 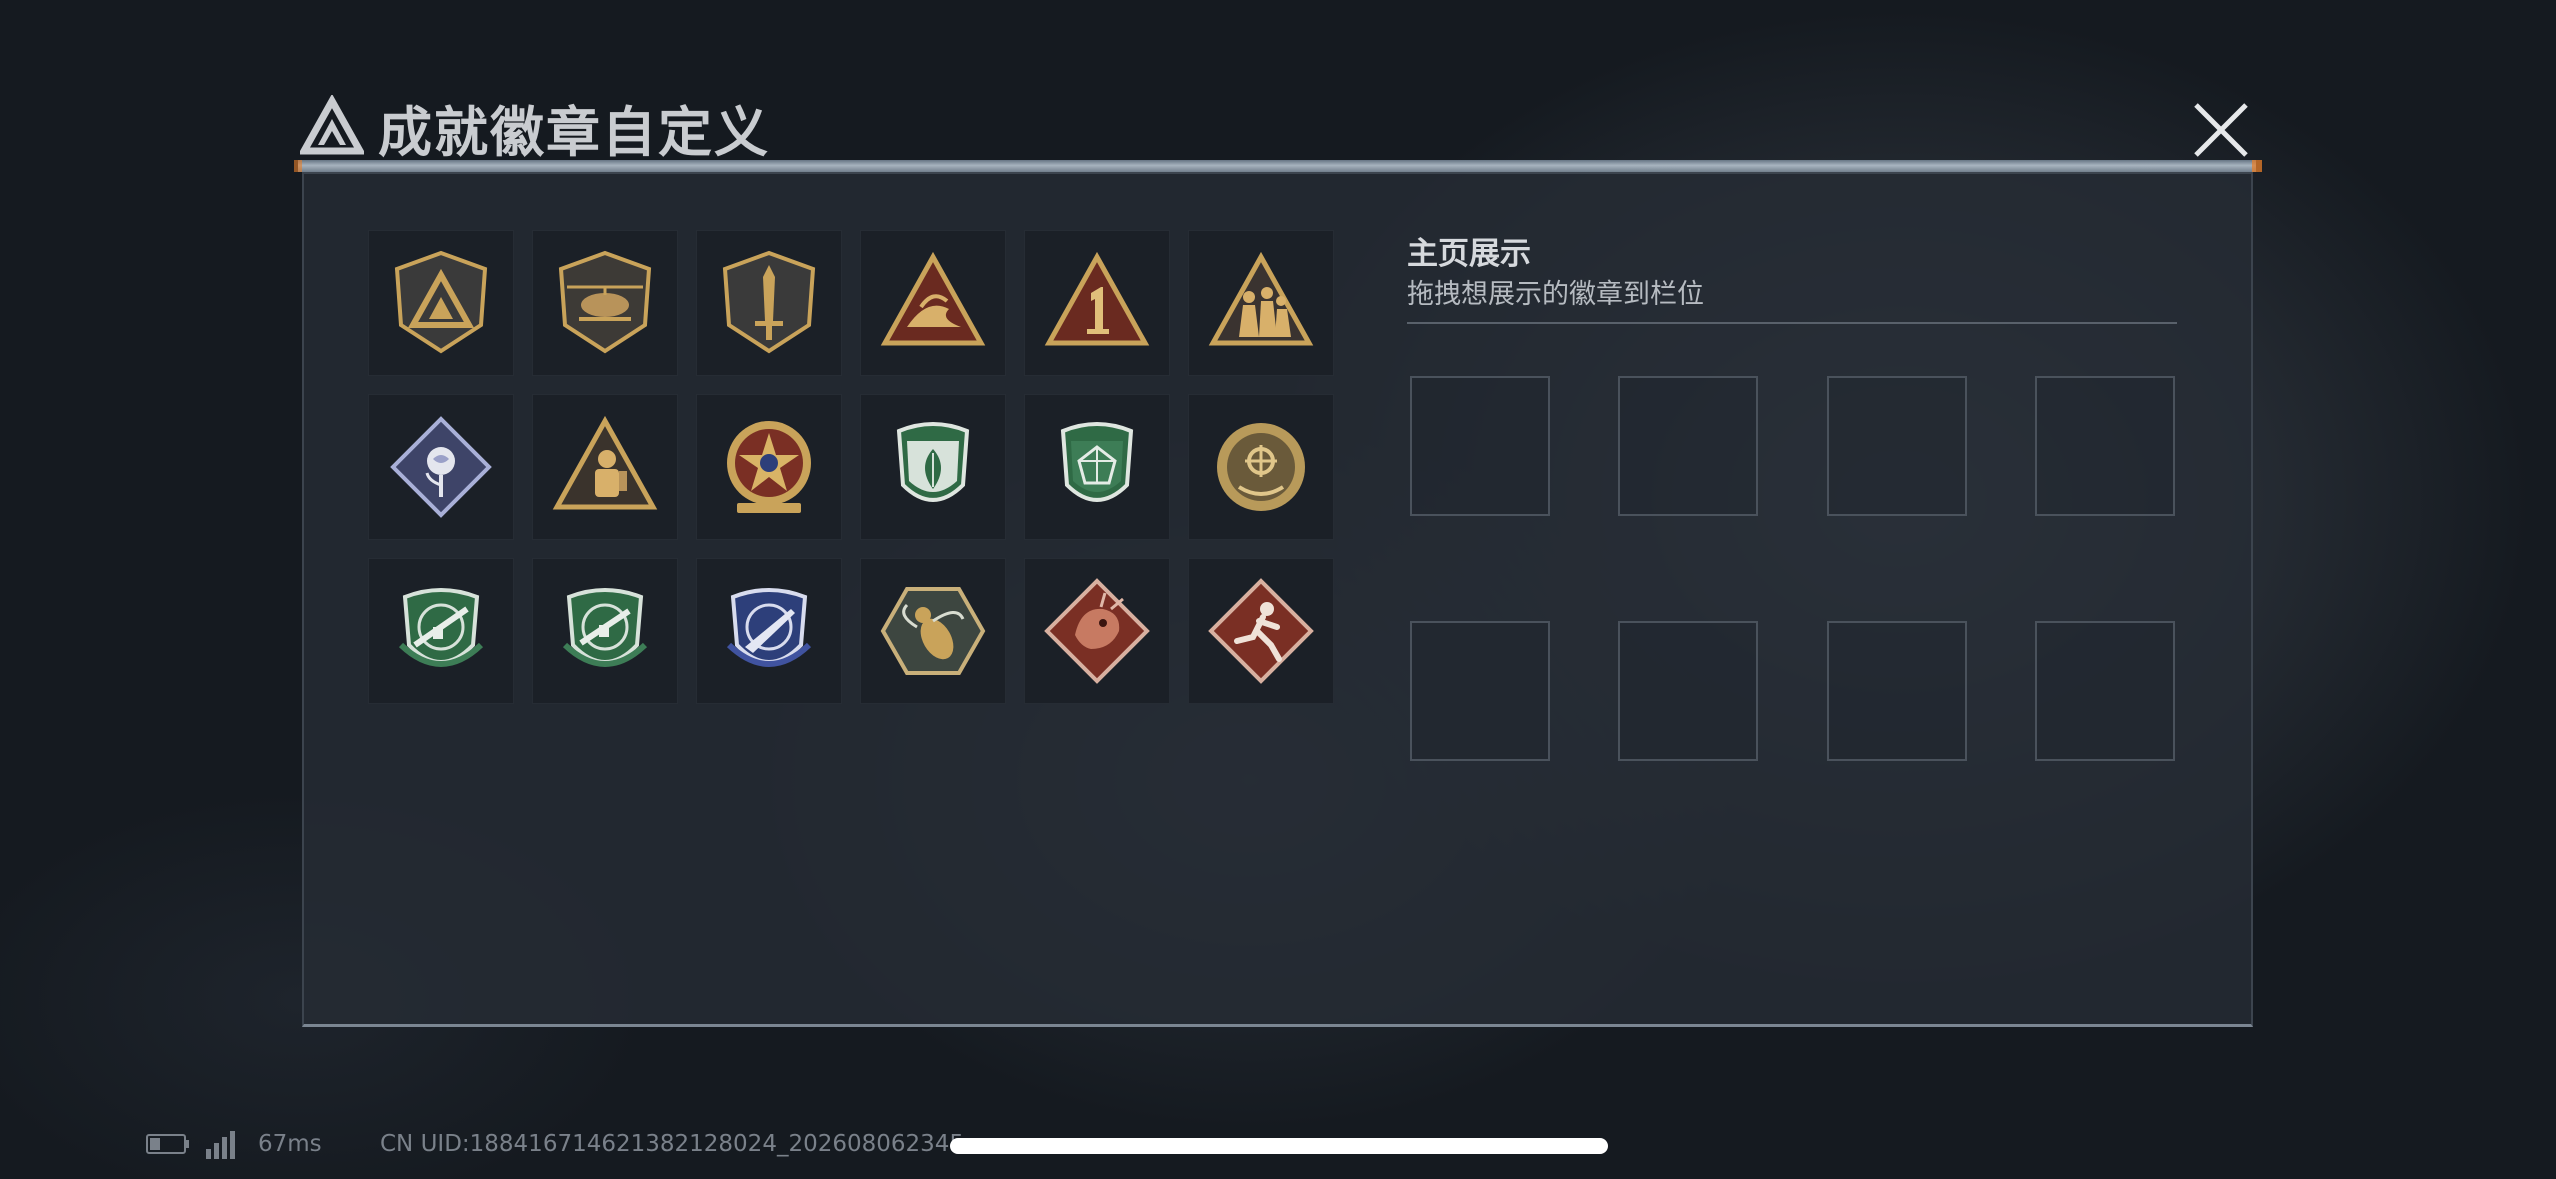 I want to click on star-medal-badge-icon, so click(x=769, y=467).